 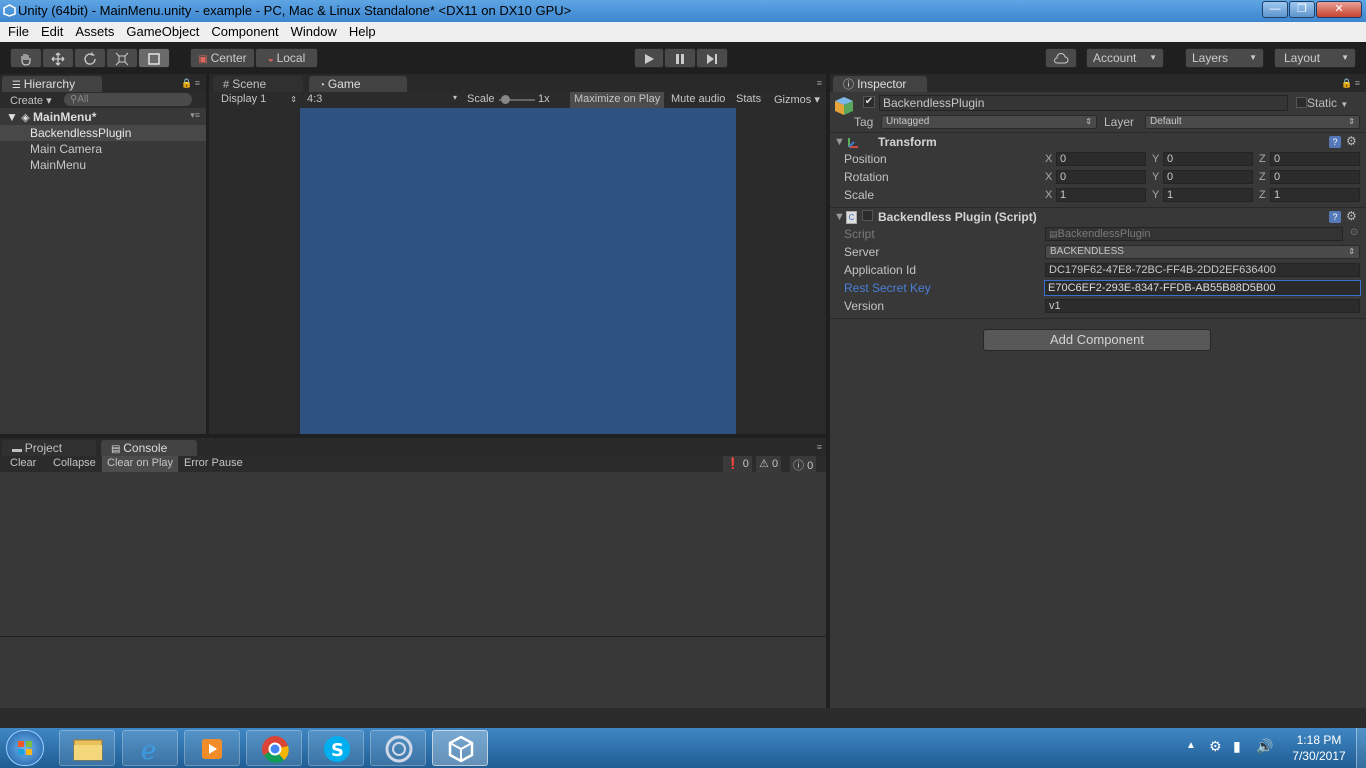 What do you see at coordinates (839, 217) in the screenshot?
I see `script-foldout-arrow: ▼` at bounding box center [839, 217].